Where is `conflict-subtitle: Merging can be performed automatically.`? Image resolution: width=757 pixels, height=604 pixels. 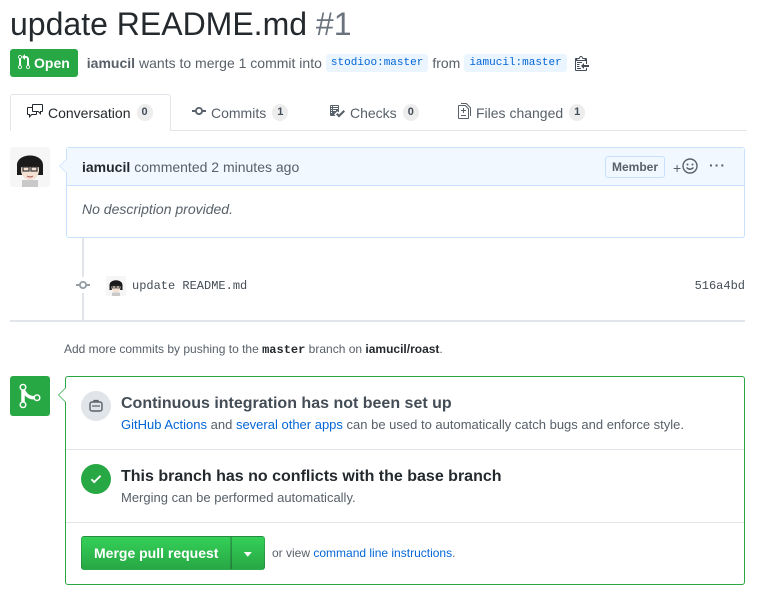
conflict-subtitle: Merging can be performed automatically. is located at coordinates (238, 497).